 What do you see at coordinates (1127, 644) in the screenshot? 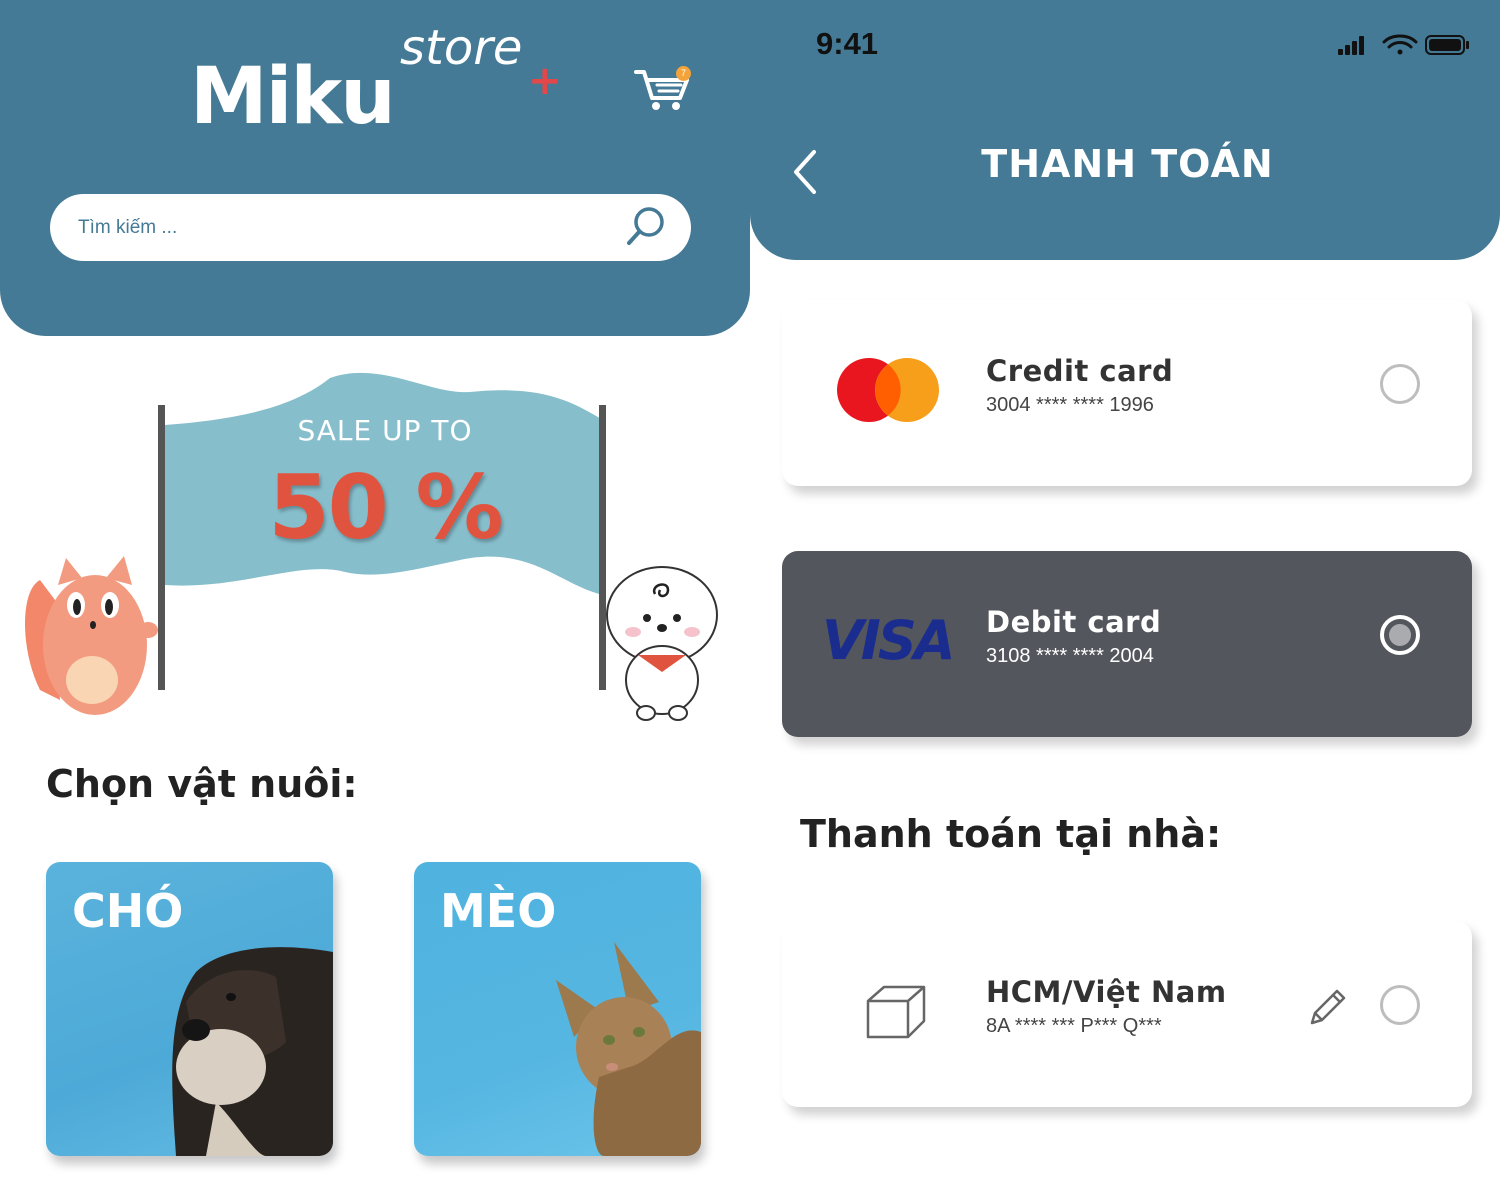
I see `payment-option-debit-card: VISA Debit card 3108 **** **** 2004` at bounding box center [1127, 644].